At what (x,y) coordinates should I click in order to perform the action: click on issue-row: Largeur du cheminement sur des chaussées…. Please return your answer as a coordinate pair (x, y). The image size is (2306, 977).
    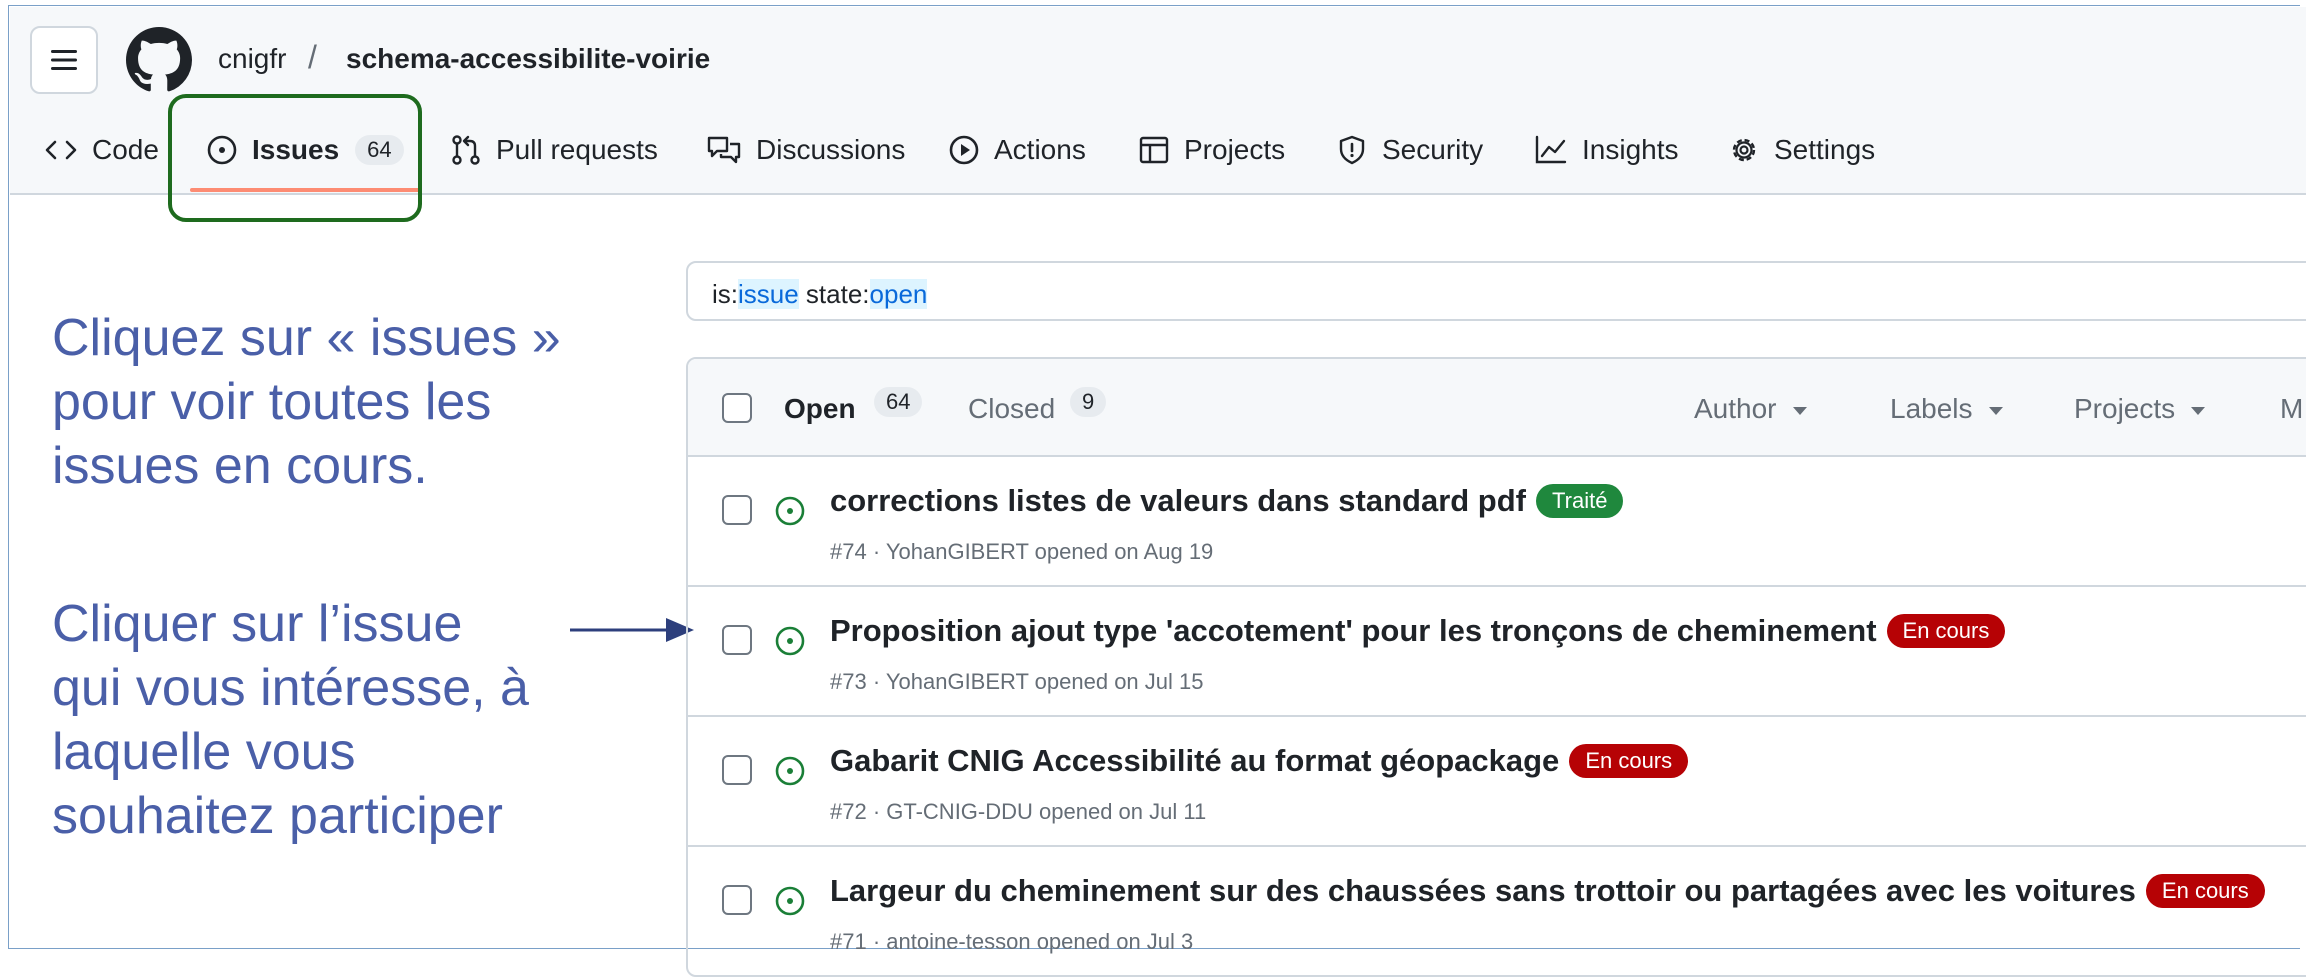
    Looking at the image, I should click on (1497, 910).